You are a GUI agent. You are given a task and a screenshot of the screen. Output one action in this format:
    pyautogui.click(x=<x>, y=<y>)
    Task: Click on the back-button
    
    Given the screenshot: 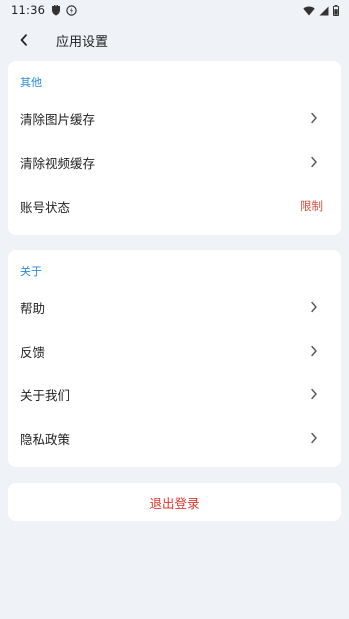 What is the action you would take?
    pyautogui.click(x=24, y=40)
    